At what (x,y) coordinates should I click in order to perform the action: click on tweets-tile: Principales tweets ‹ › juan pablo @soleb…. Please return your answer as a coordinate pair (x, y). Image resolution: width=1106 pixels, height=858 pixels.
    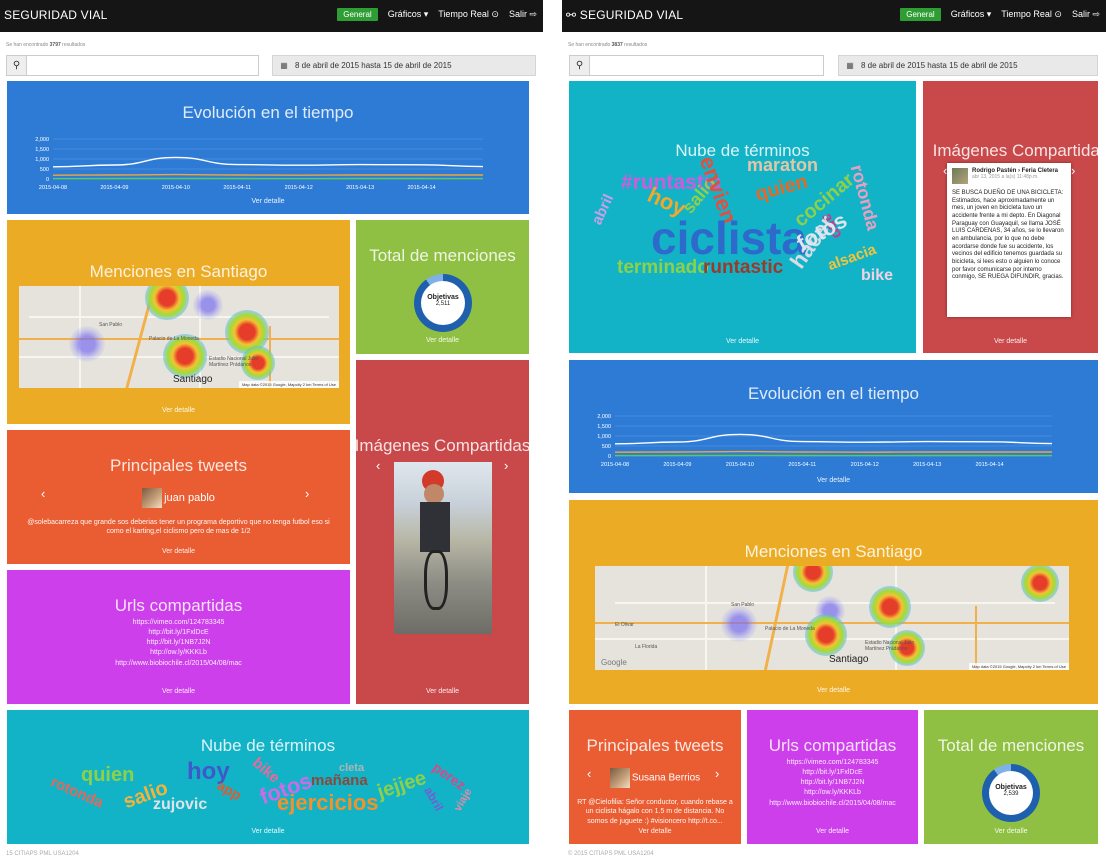
    Looking at the image, I should click on (178, 497).